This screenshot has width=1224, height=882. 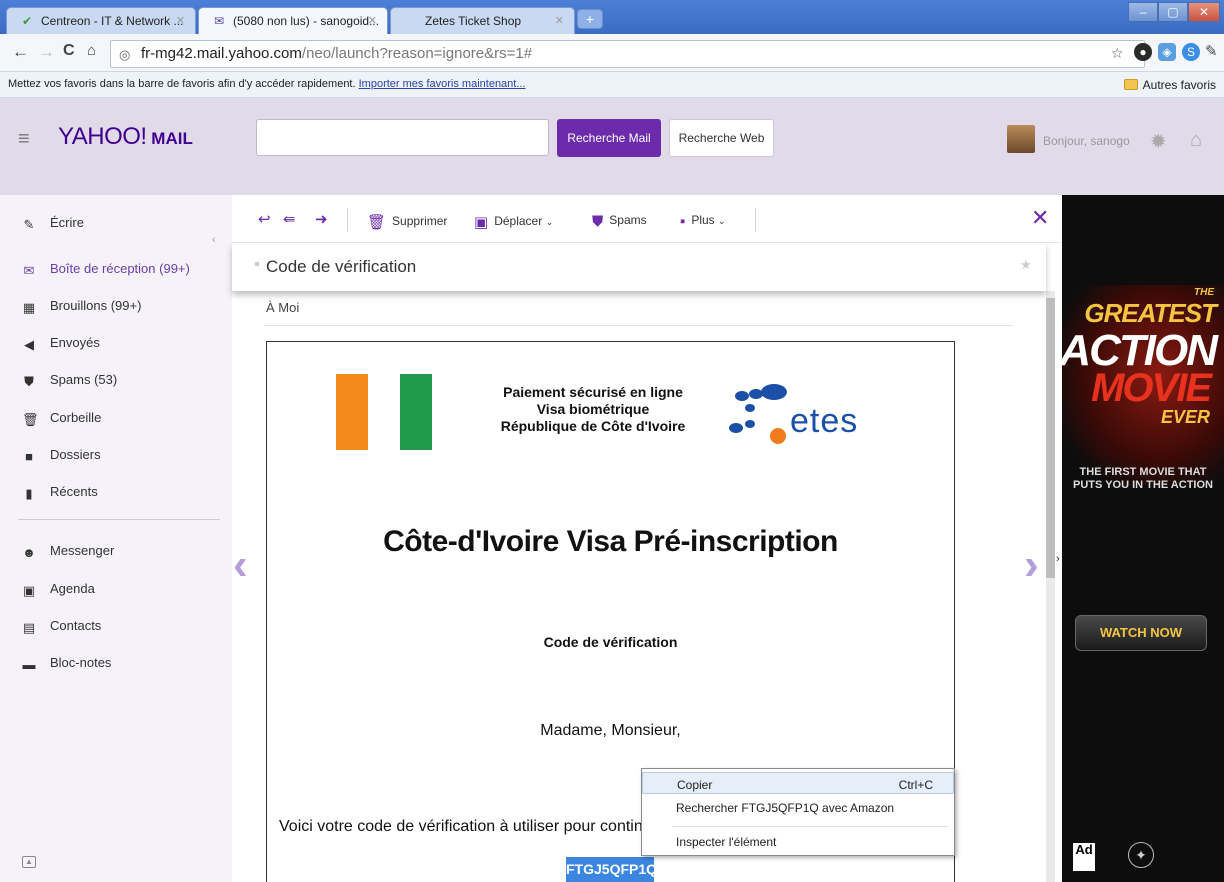 What do you see at coordinates (20, 52) in the screenshot?
I see `back-icon: ←` at bounding box center [20, 52].